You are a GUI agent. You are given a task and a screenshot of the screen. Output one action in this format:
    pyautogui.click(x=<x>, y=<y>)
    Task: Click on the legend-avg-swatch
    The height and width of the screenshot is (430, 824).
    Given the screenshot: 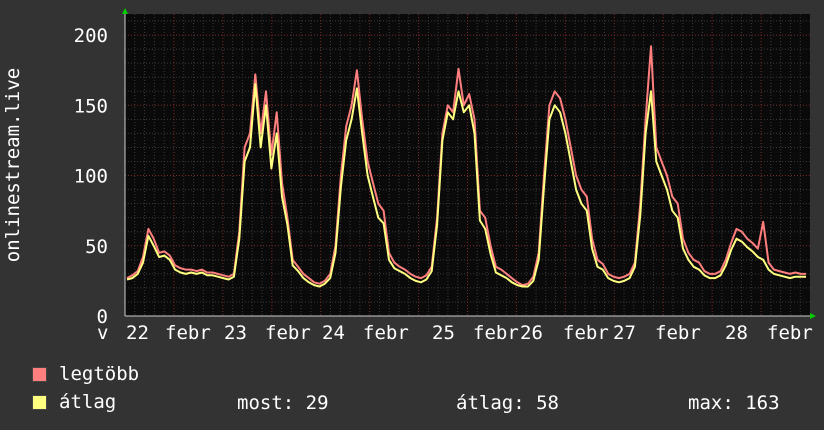 What is the action you would take?
    pyautogui.click(x=39, y=402)
    